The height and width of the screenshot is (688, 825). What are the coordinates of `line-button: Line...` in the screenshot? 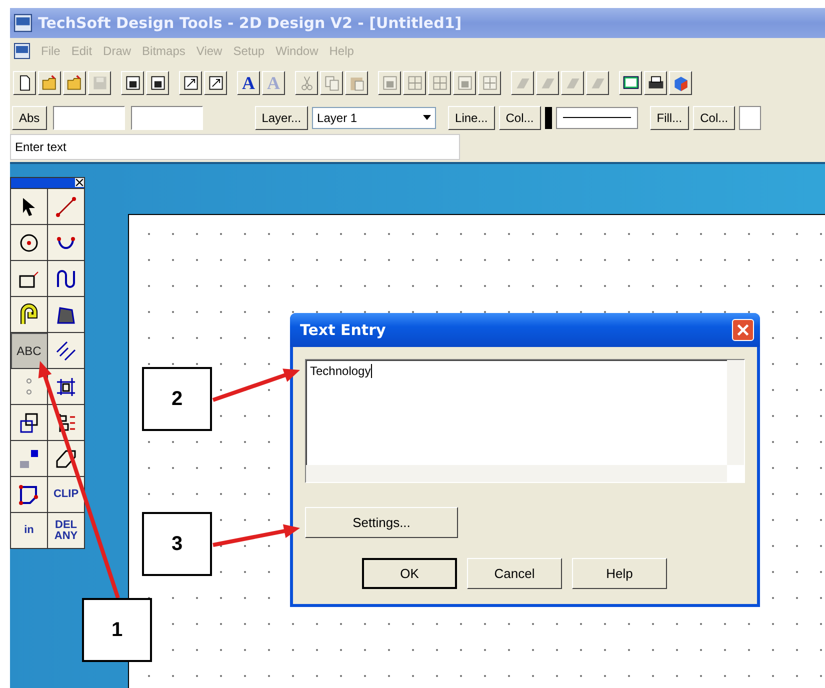 It's located at (471, 118).